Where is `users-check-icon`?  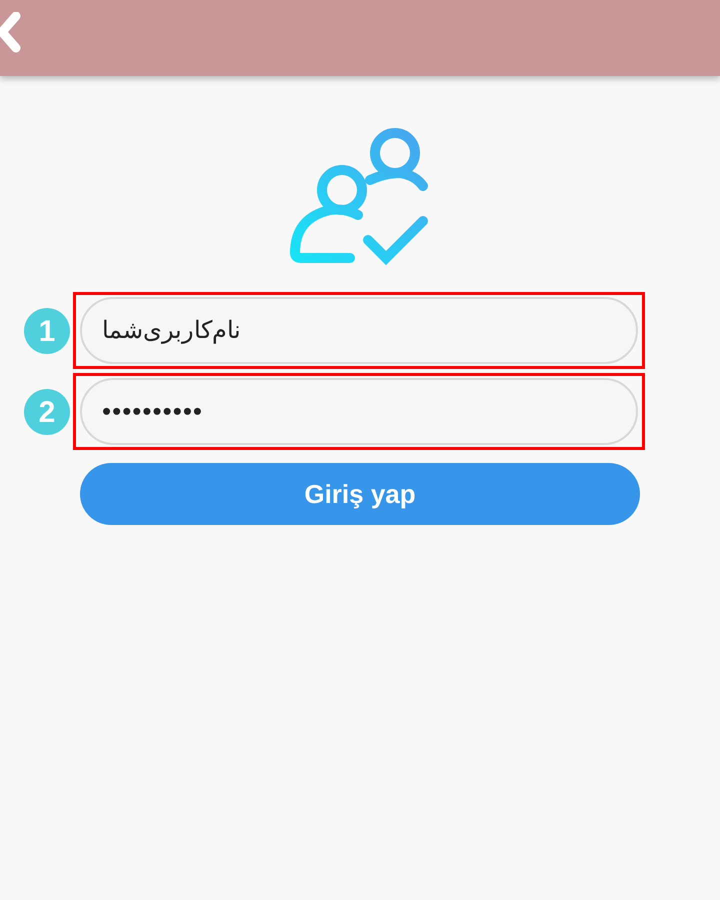 users-check-icon is located at coordinates (360, 197).